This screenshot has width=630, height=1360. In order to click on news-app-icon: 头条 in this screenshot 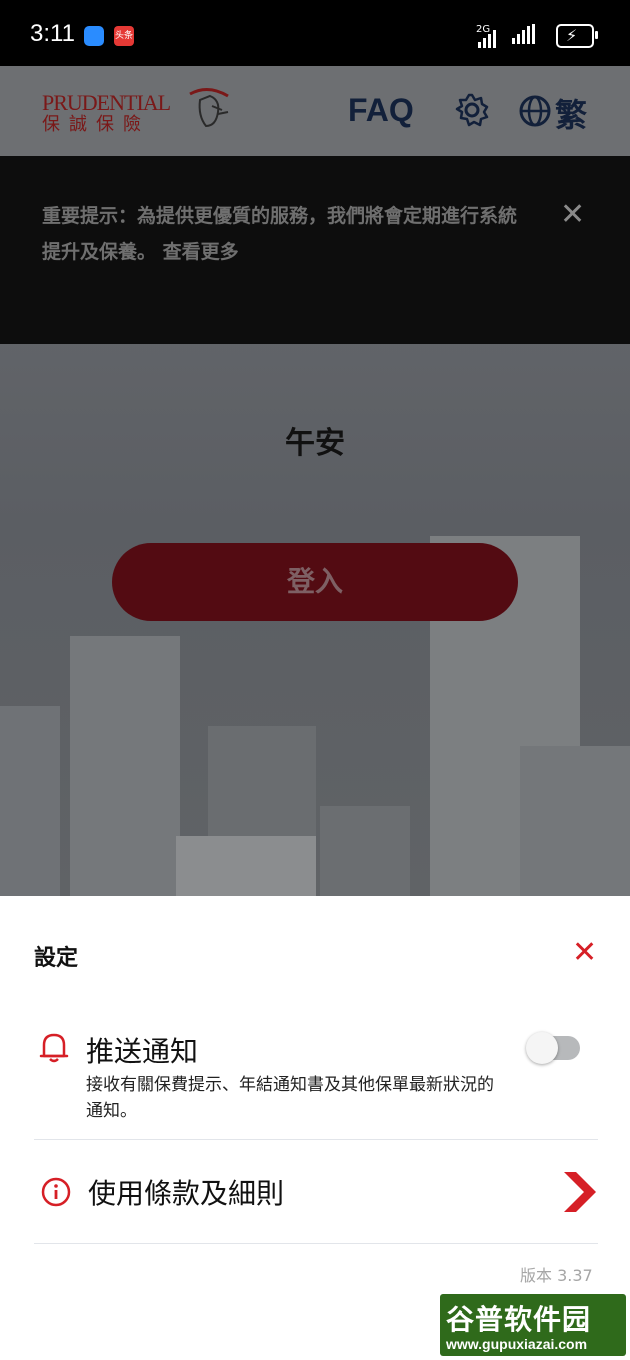, I will do `click(124, 36)`.